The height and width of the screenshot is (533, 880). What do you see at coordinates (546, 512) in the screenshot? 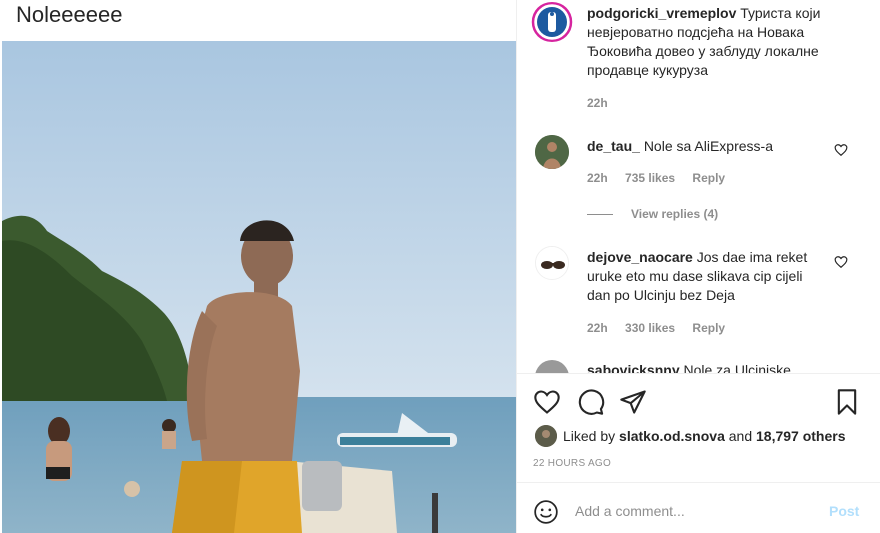
I see `smiley-icon` at bounding box center [546, 512].